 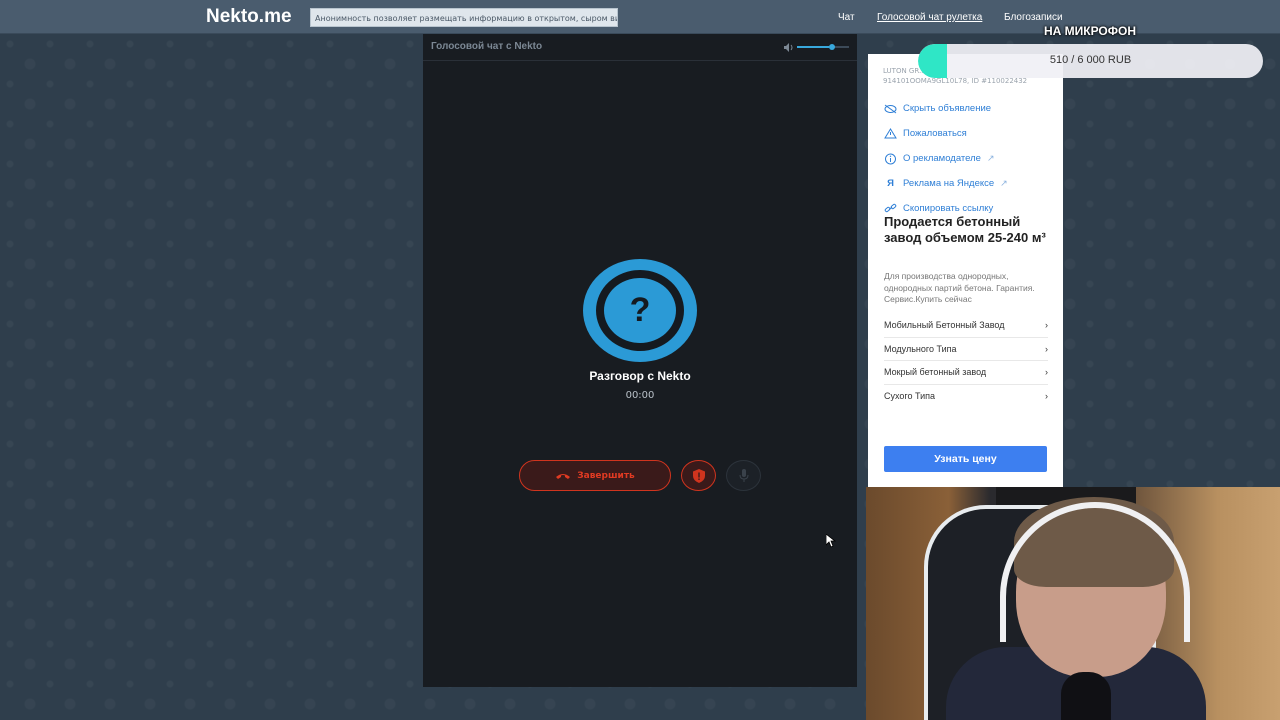 I want to click on ad-sitelink: Сухого Типа ›, so click(x=966, y=397).